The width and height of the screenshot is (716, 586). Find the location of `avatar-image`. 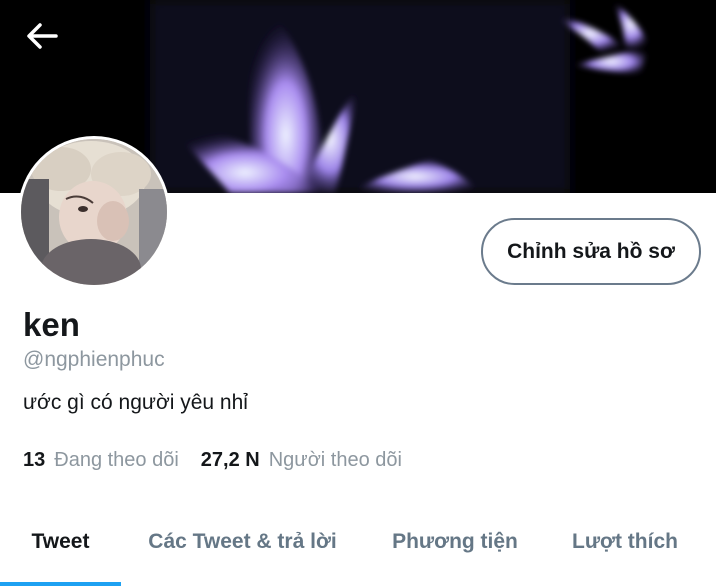

avatar-image is located at coordinates (94, 212).